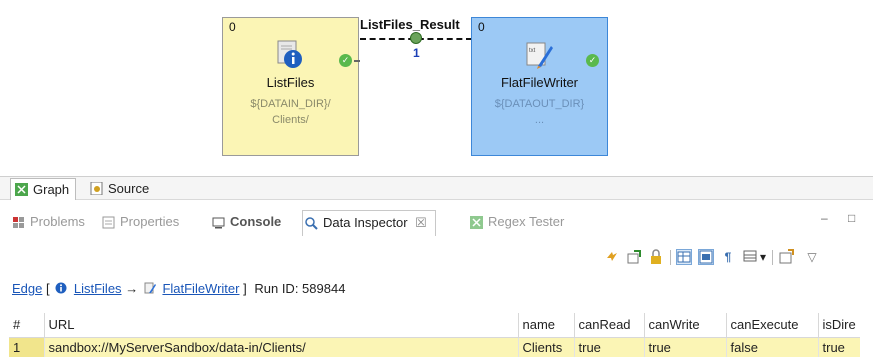 Image resolution: width=873 pixels, height=362 pixels. What do you see at coordinates (300, 288) in the screenshot?
I see `run-id: Run ID: 589844` at bounding box center [300, 288].